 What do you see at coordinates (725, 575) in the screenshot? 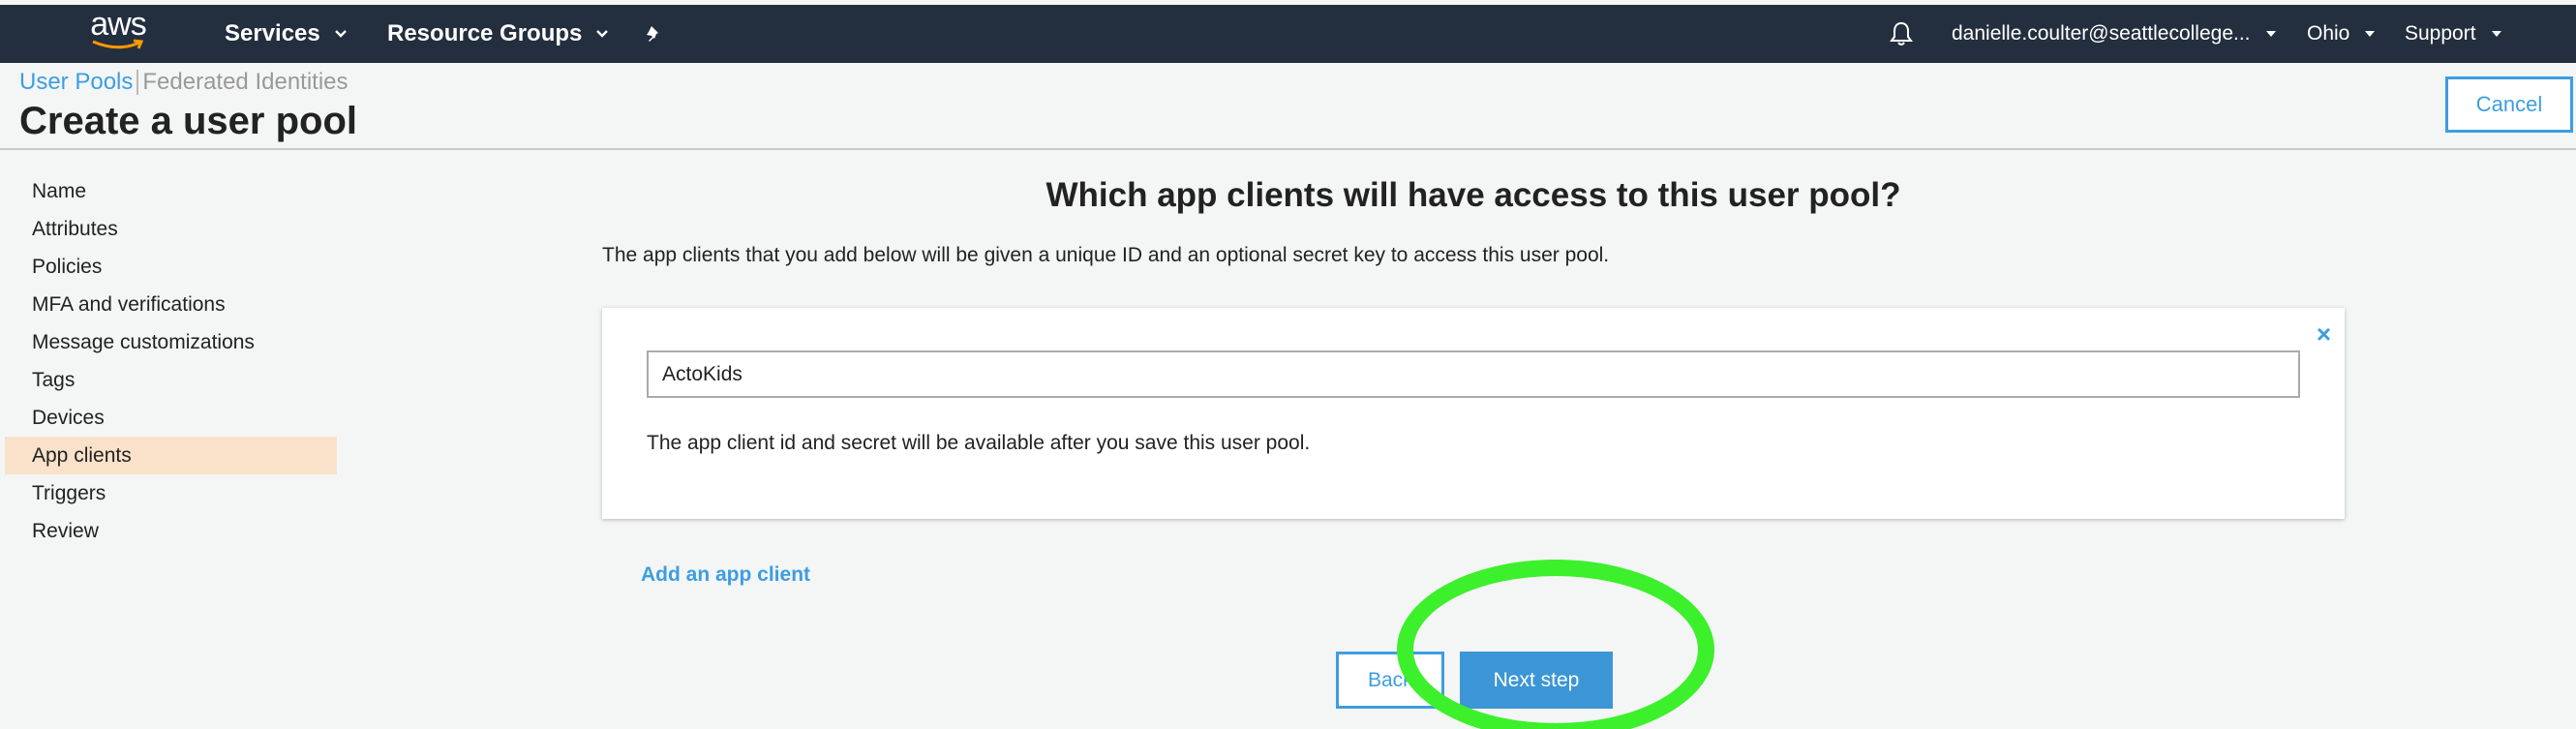
I see `add-app-client-link: Add an app client` at bounding box center [725, 575].